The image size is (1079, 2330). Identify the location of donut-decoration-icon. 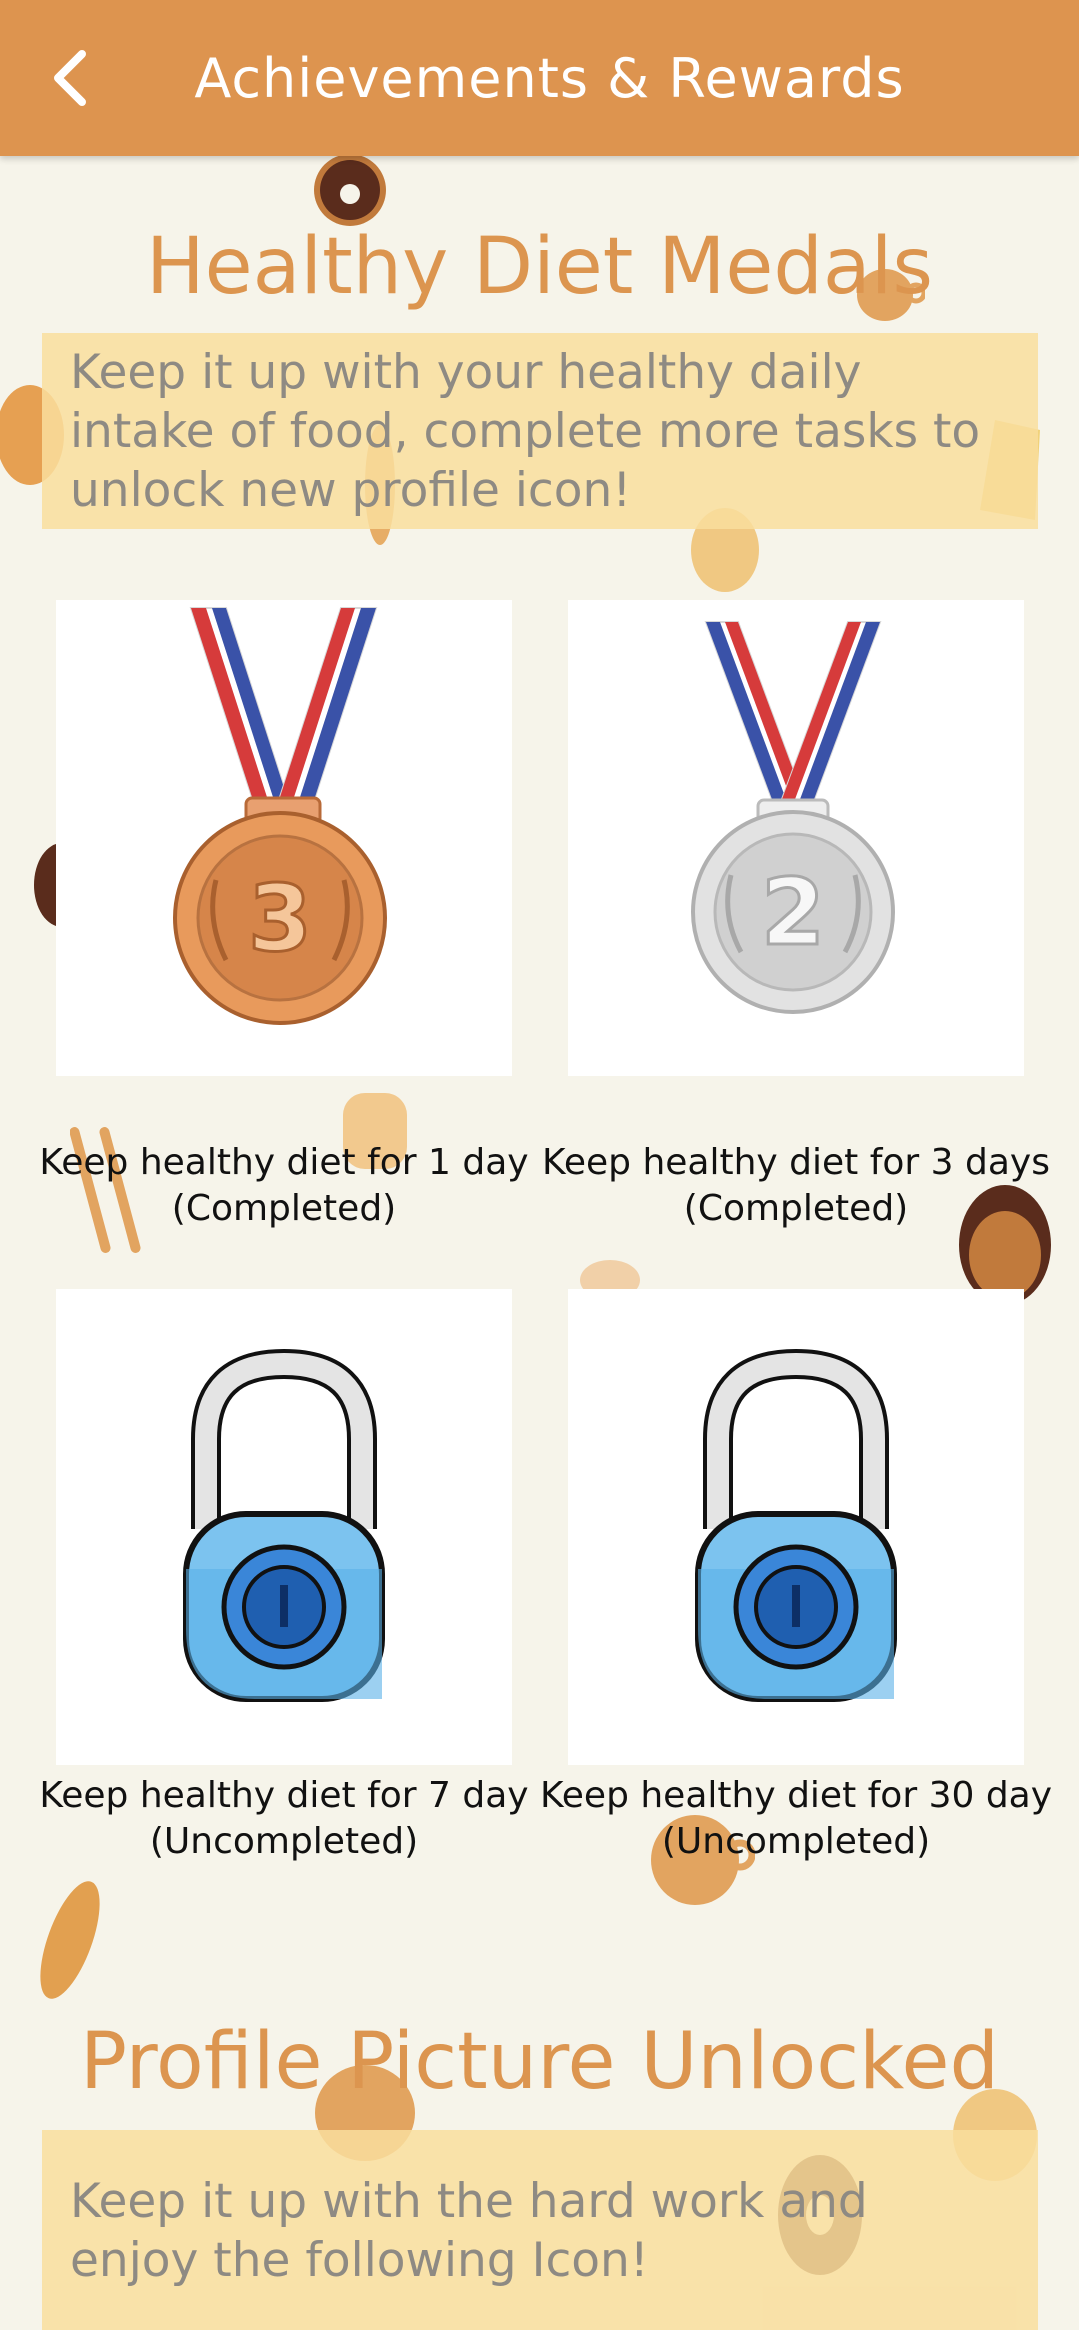
(350, 190).